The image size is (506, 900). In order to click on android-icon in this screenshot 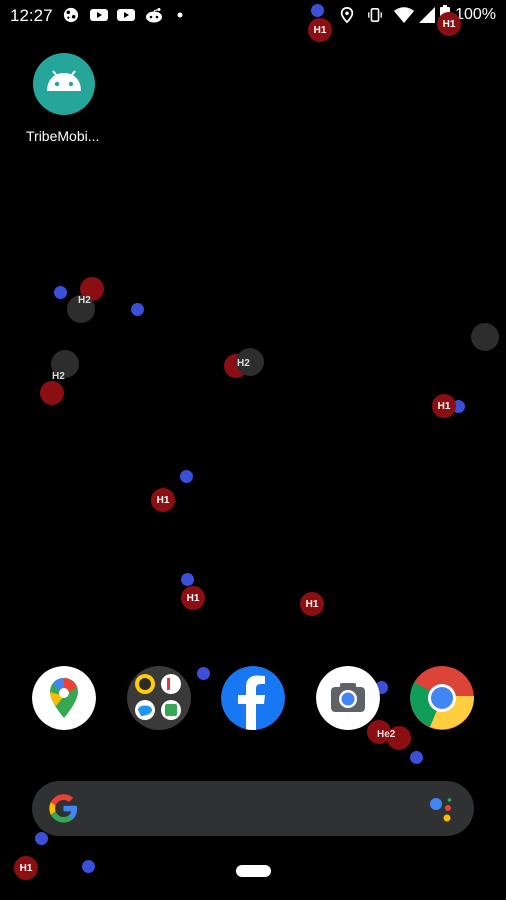, I will do `click(64, 84)`.